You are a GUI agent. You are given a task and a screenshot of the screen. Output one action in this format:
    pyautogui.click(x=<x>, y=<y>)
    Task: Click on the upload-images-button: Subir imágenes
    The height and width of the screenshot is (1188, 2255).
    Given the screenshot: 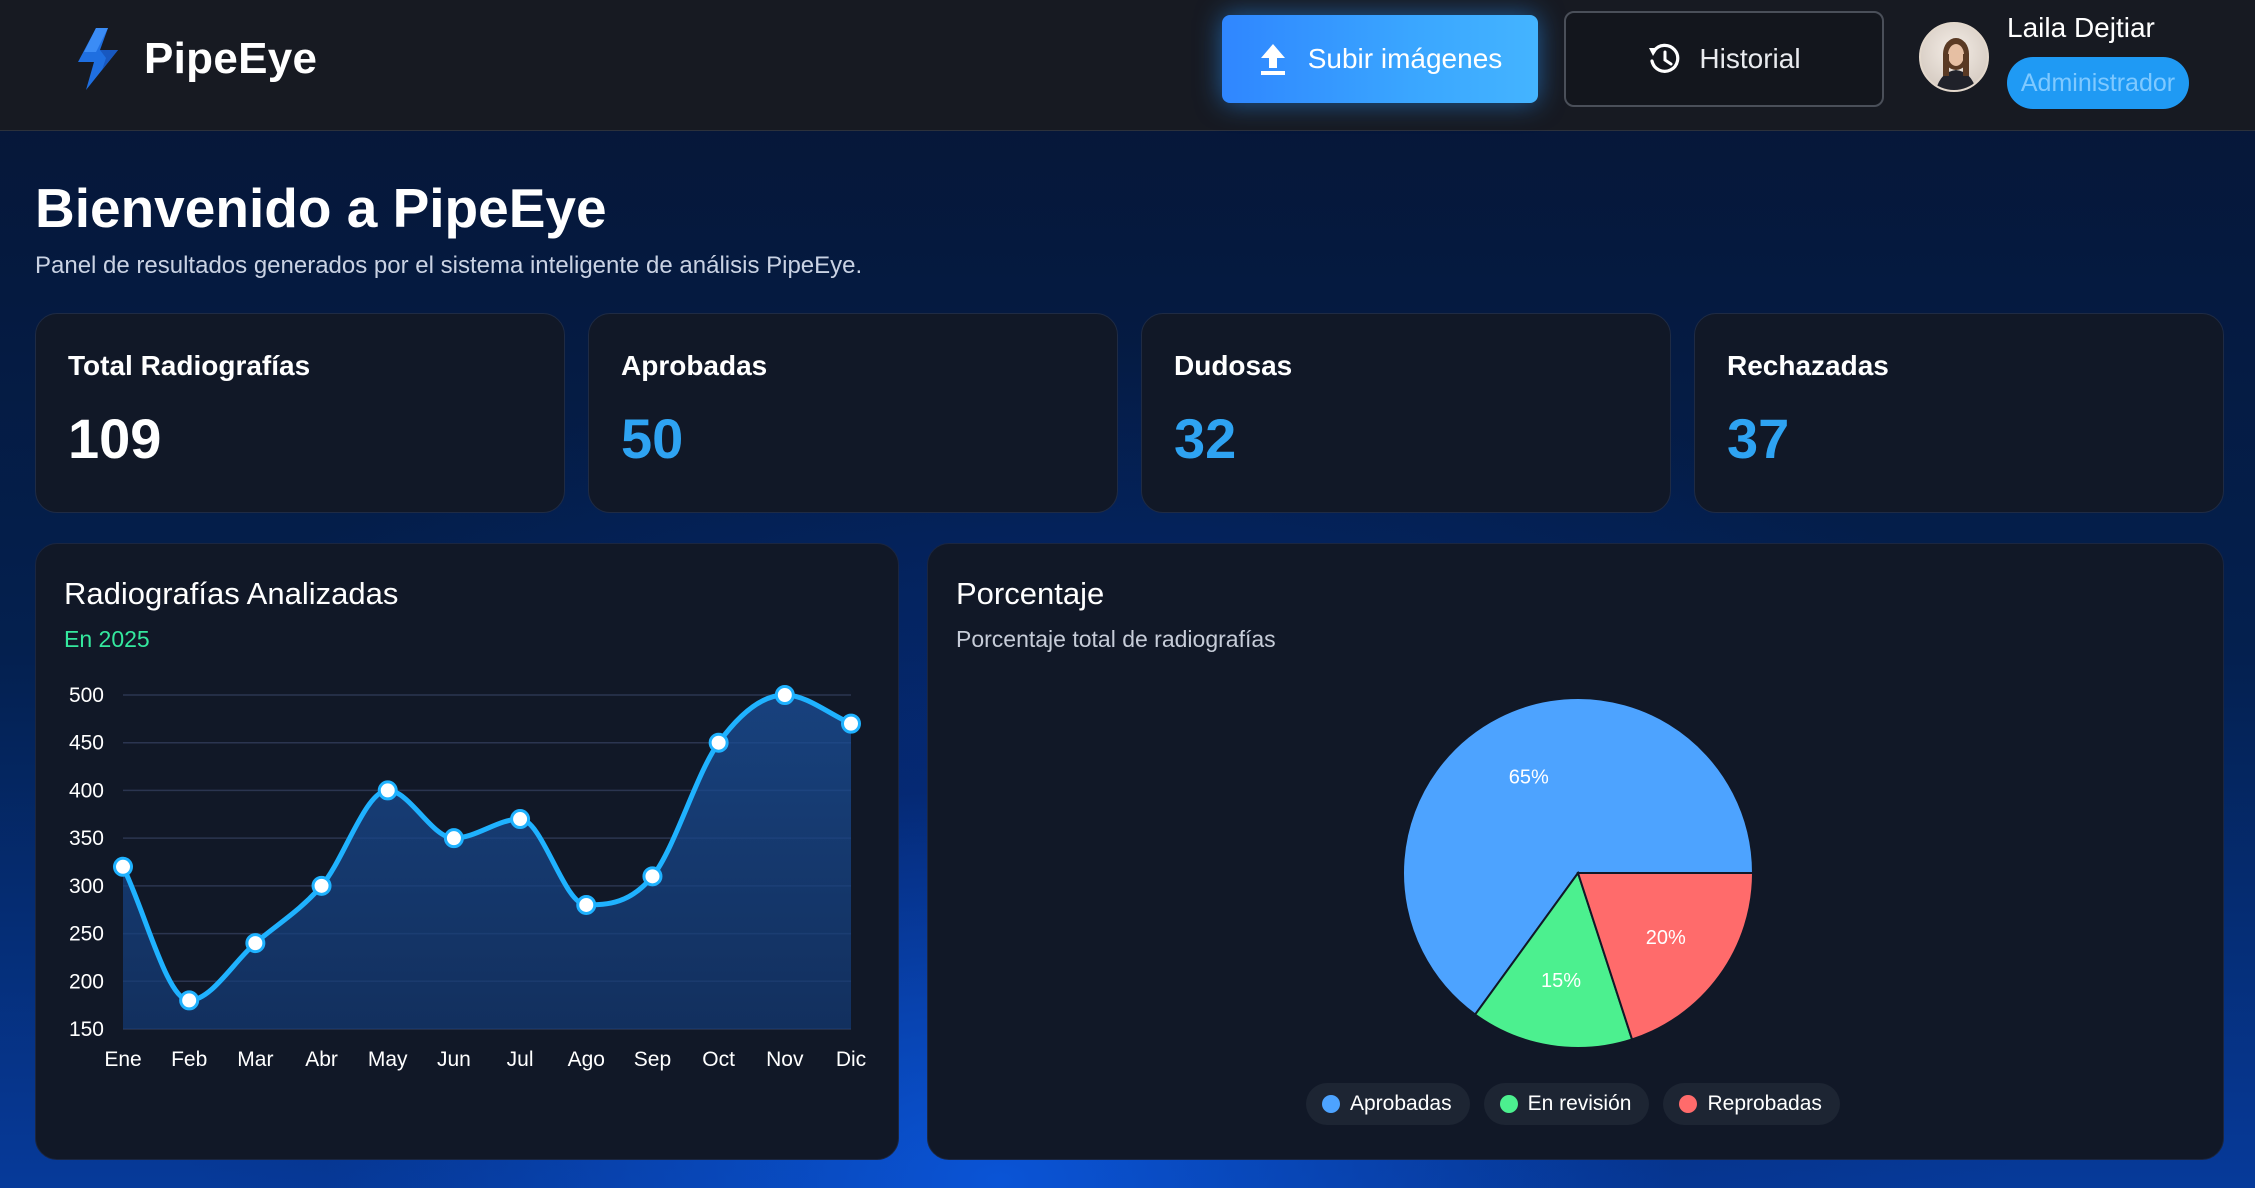 What is the action you would take?
    pyautogui.click(x=1380, y=59)
    